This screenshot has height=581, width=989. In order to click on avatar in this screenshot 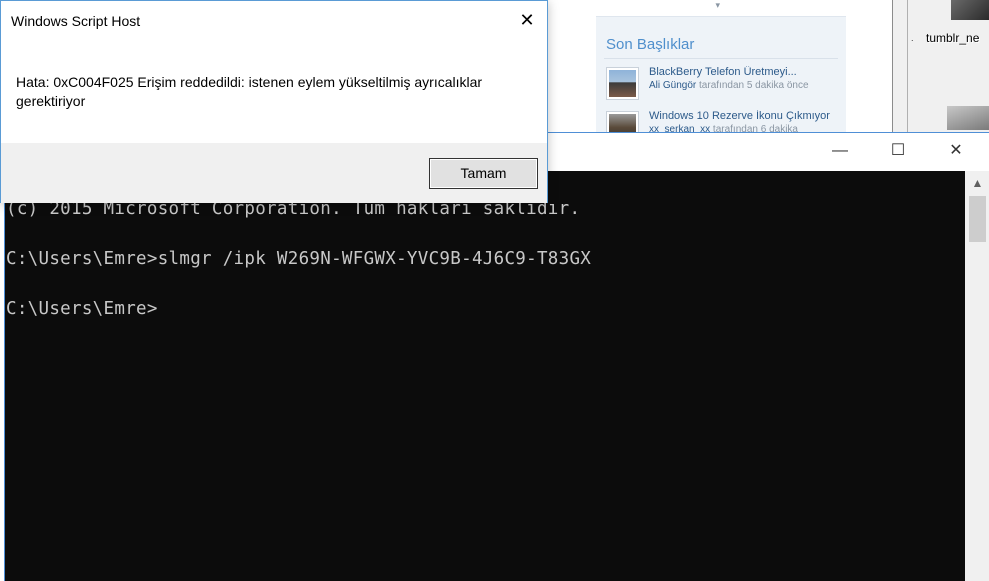, I will do `click(622, 83)`.